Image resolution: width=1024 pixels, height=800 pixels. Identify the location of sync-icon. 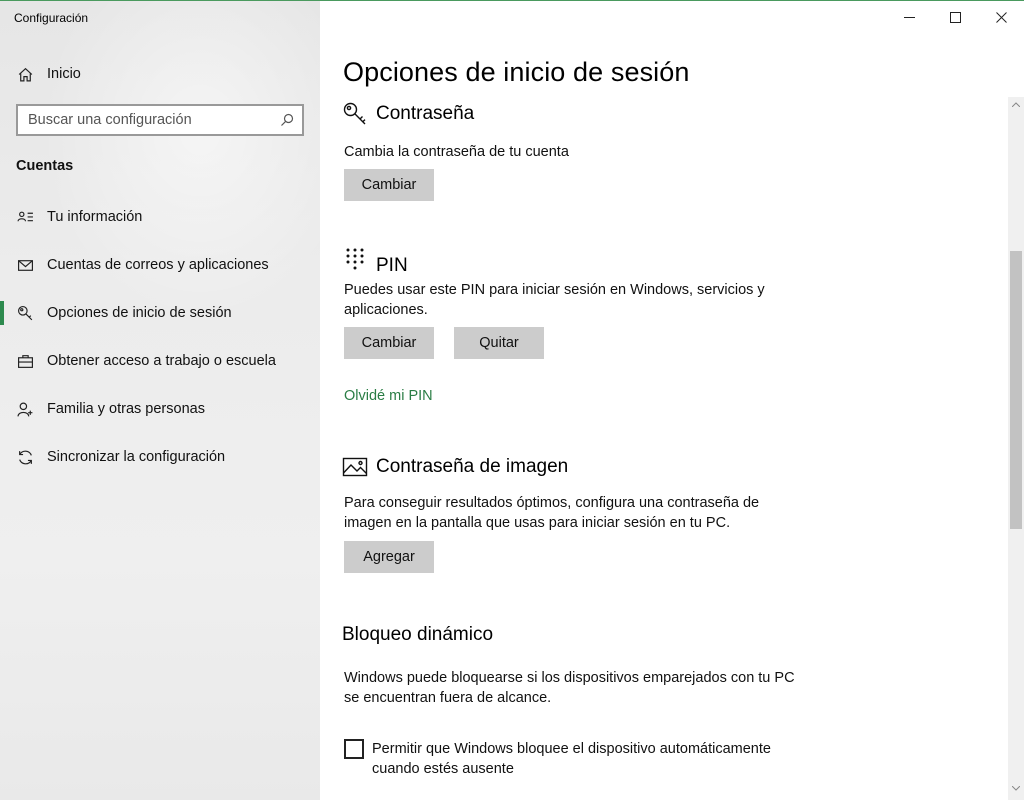
(25, 457).